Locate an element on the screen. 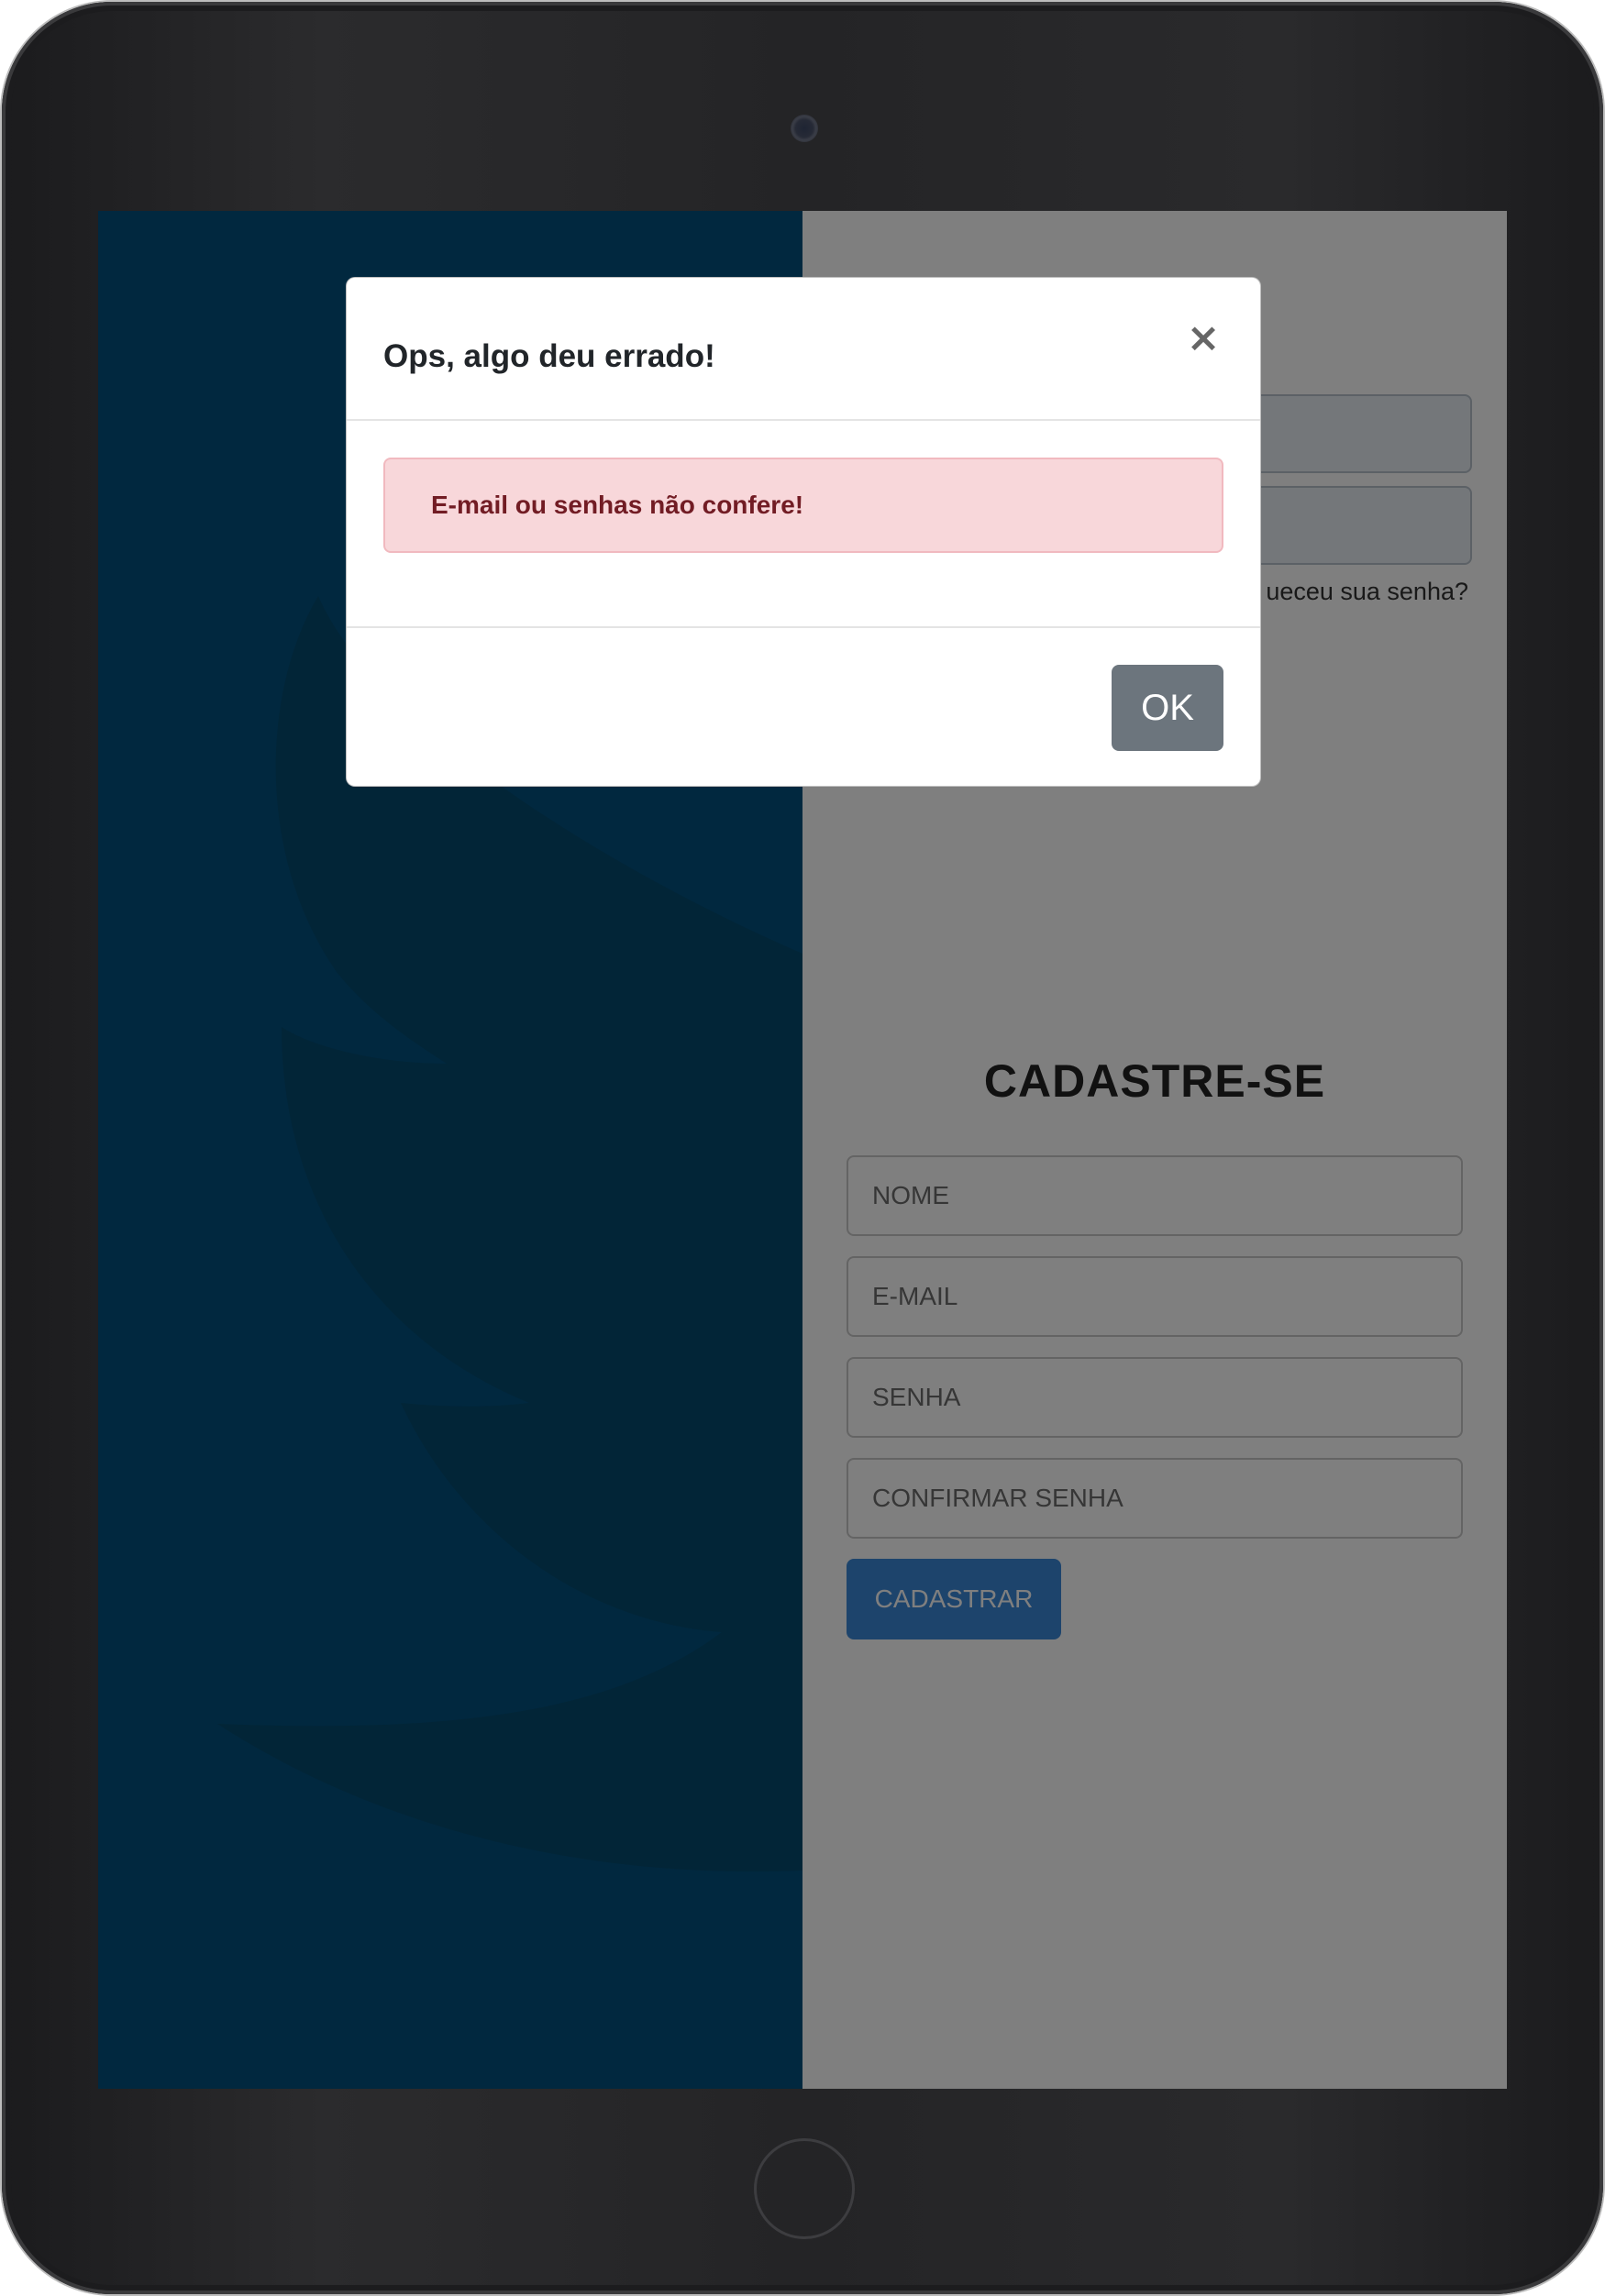 The height and width of the screenshot is (2296, 1605). modal-header: Ops, algo deu errado! × is located at coordinates (803, 349).